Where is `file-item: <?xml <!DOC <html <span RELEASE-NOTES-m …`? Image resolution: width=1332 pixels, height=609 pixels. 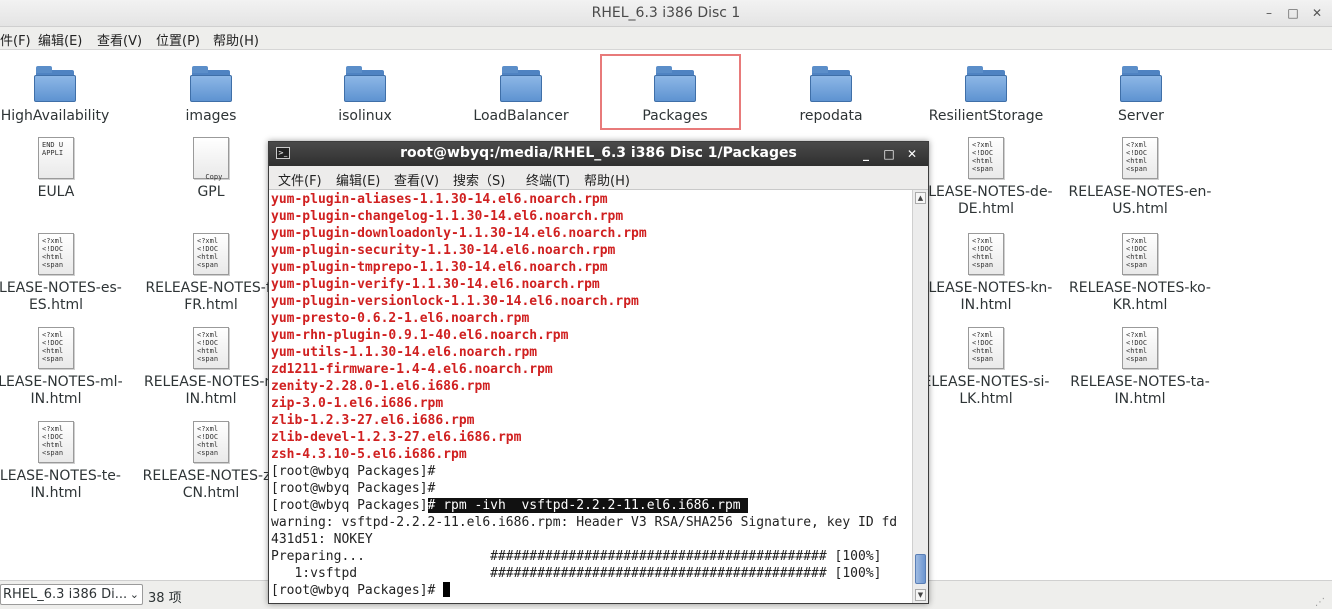
file-item: <?xml <!DOC <html <span RELEASE-NOTES-m … is located at coordinates (211, 367).